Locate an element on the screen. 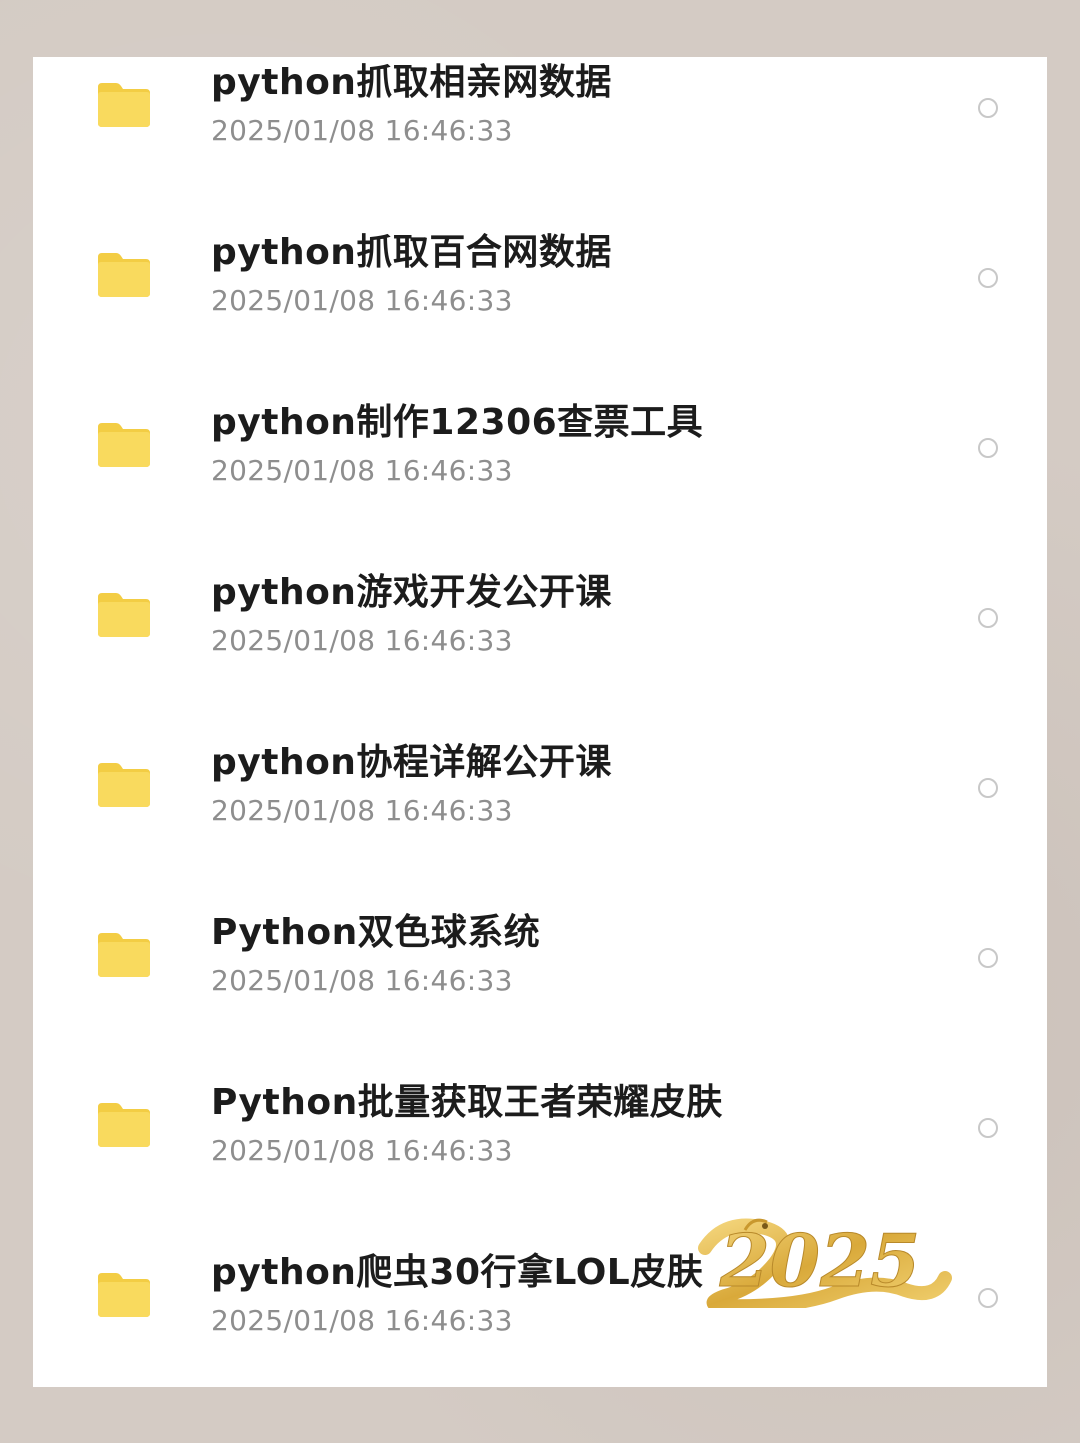  file-row: Python双色球系统 2025/01/08 16:46:33 is located at coordinates (540, 992).